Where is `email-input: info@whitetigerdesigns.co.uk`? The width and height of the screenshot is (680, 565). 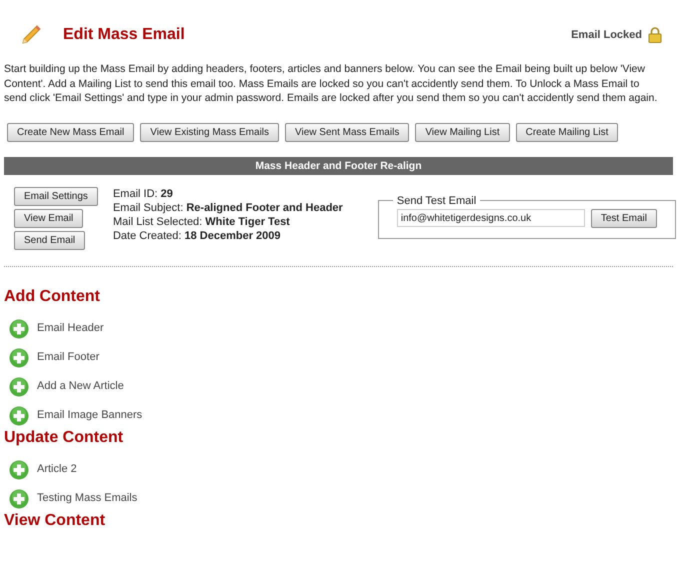
email-input: info@whitetigerdesigns.co.uk is located at coordinates (490, 218).